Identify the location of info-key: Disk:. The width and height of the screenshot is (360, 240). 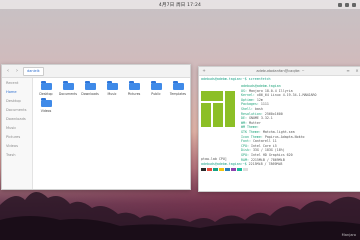
(246, 150).